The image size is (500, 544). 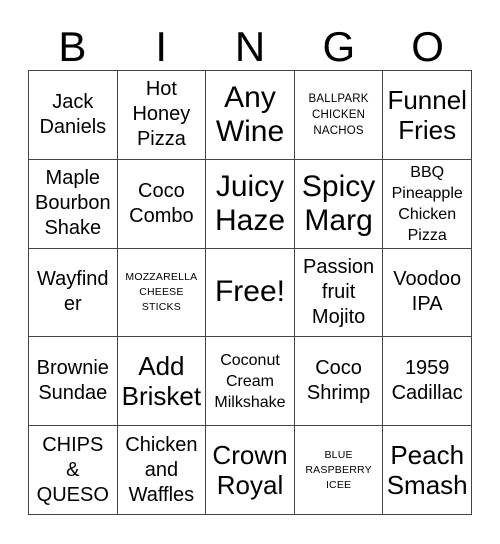 I want to click on bingo-cell-label: Coco Combo, so click(x=161, y=203).